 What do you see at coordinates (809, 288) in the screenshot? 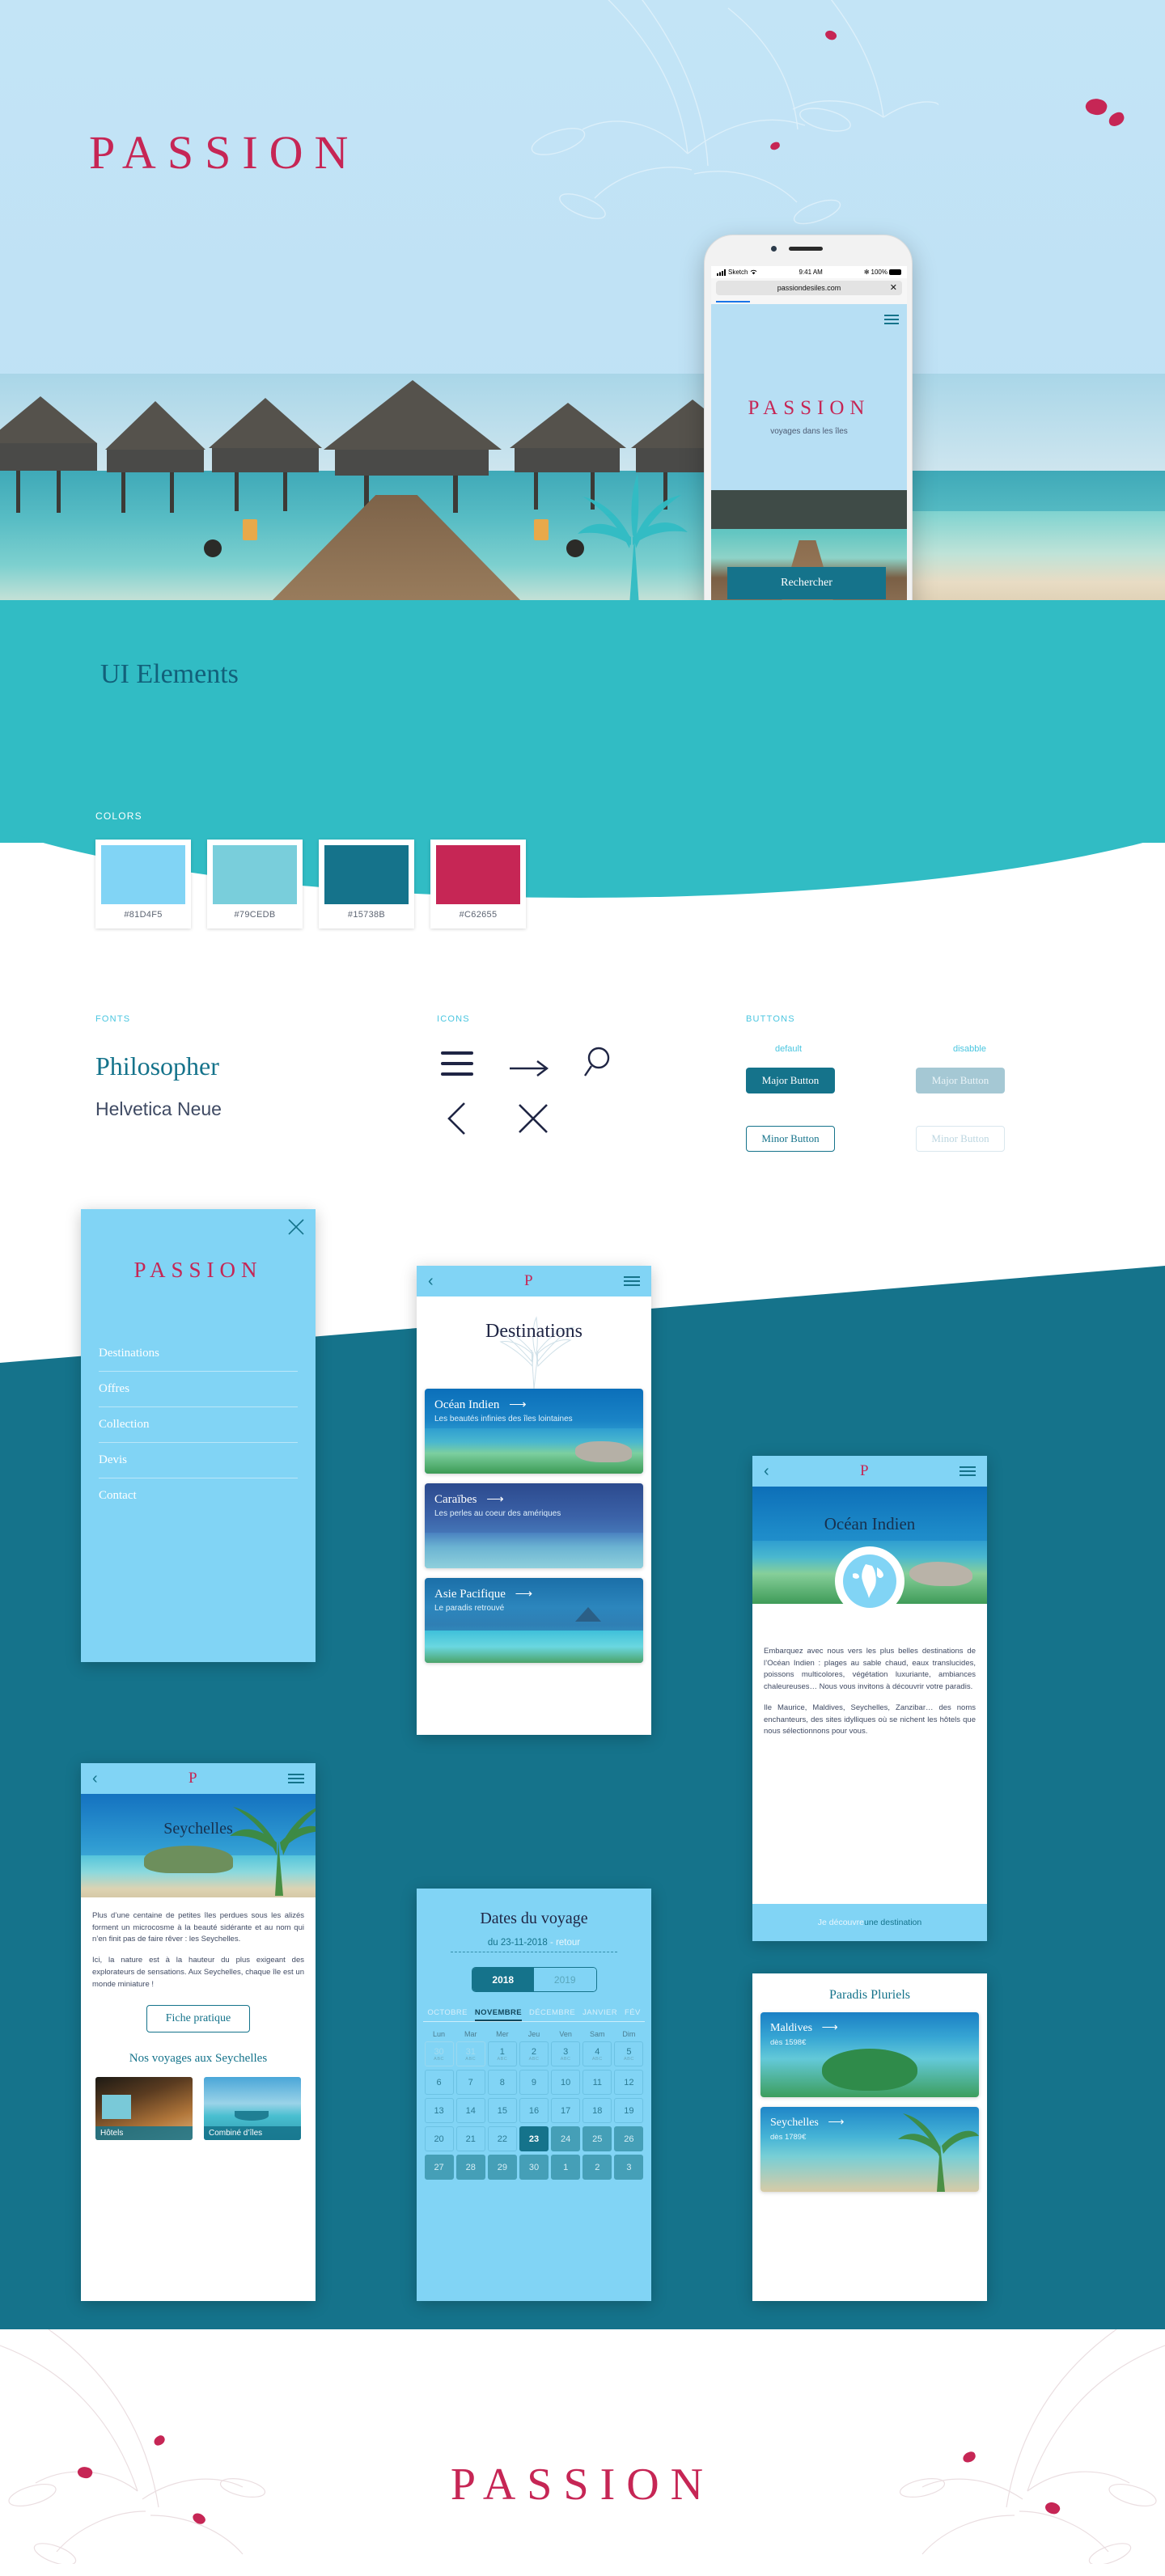
I see `url-label: passiondesiles.com` at bounding box center [809, 288].